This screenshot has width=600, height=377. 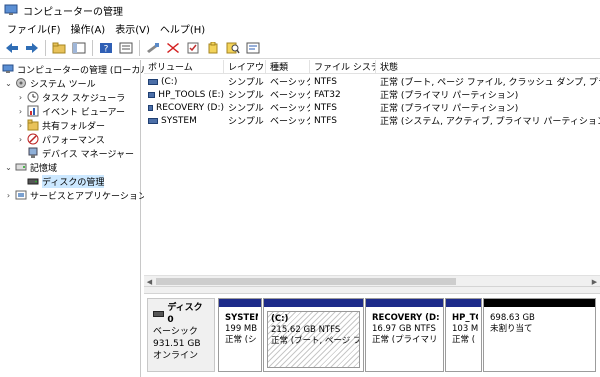 I want to click on tree-item-shared-folders: › 共有フォルダー, so click(x=60, y=125).